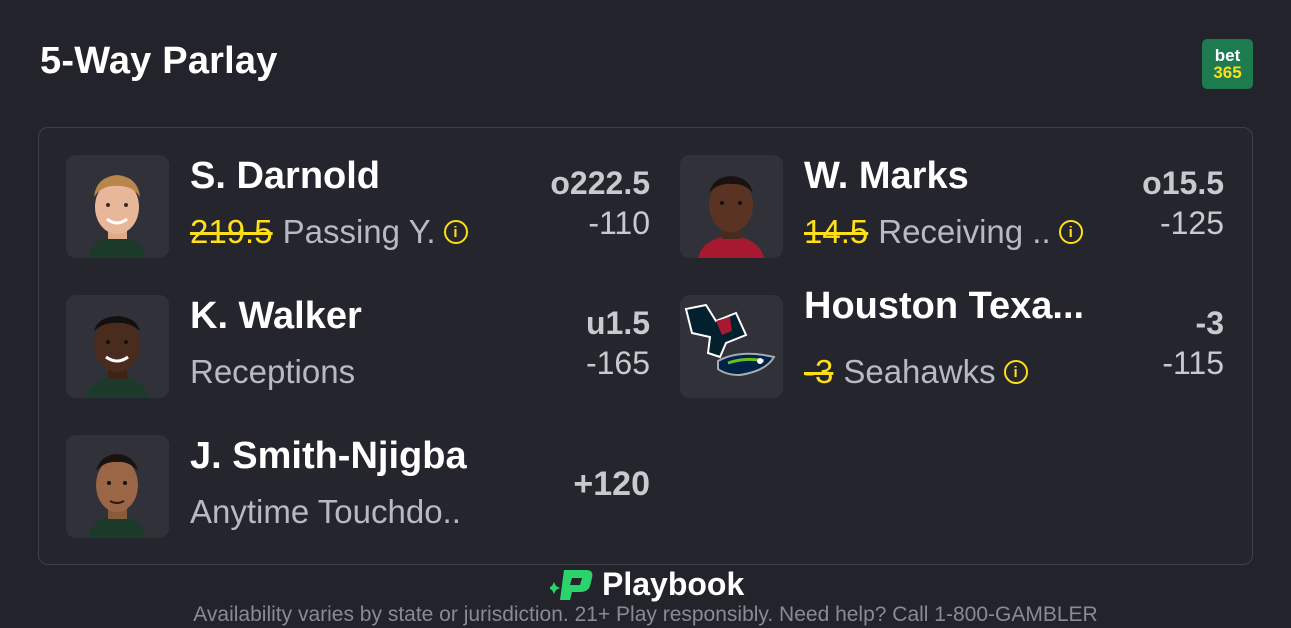  What do you see at coordinates (600, 183) in the screenshot?
I see `boosted-line: o222.5` at bounding box center [600, 183].